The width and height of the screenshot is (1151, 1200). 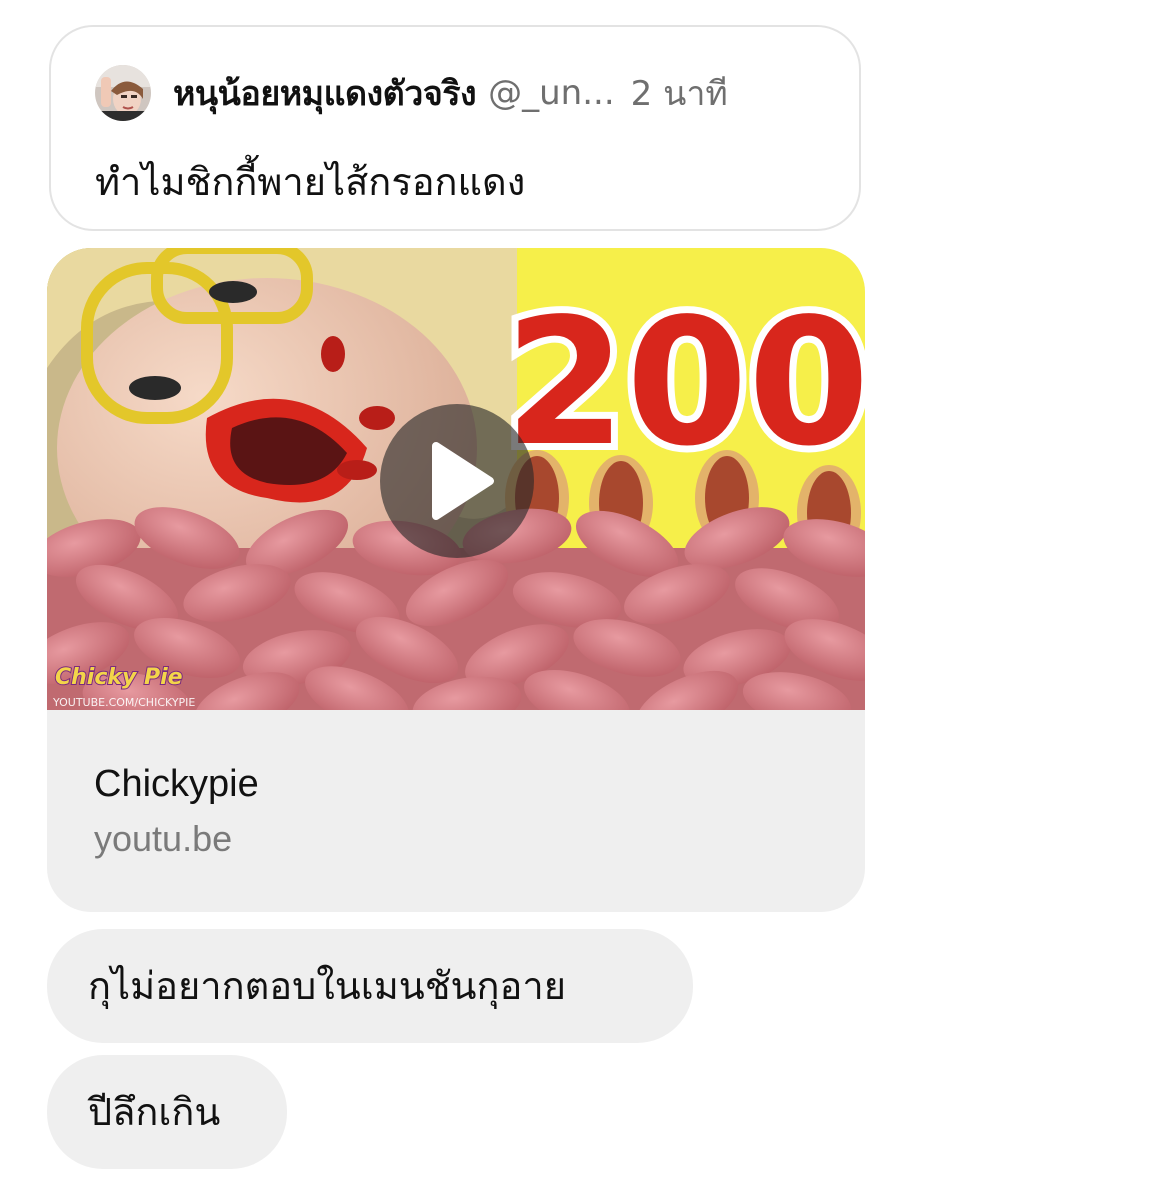 I want to click on quoted-post-text: ทำไมชิกกี้พายไส้กรอกแดง, so click(x=310, y=182).